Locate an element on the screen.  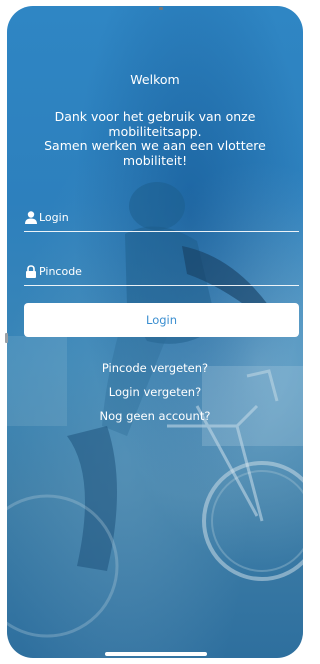
login-field is located at coordinates (161, 219).